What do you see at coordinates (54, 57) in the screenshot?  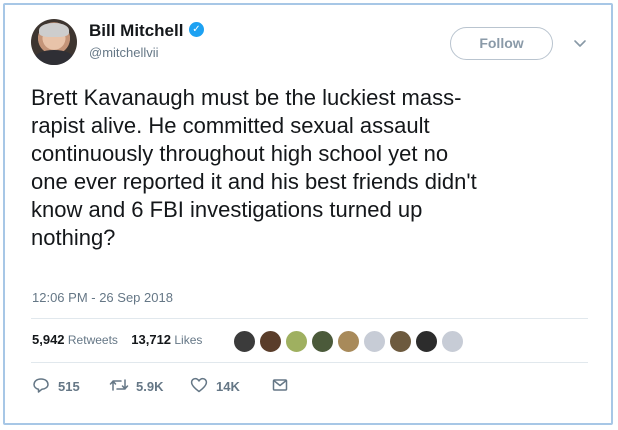 I see `avatar-suit` at bounding box center [54, 57].